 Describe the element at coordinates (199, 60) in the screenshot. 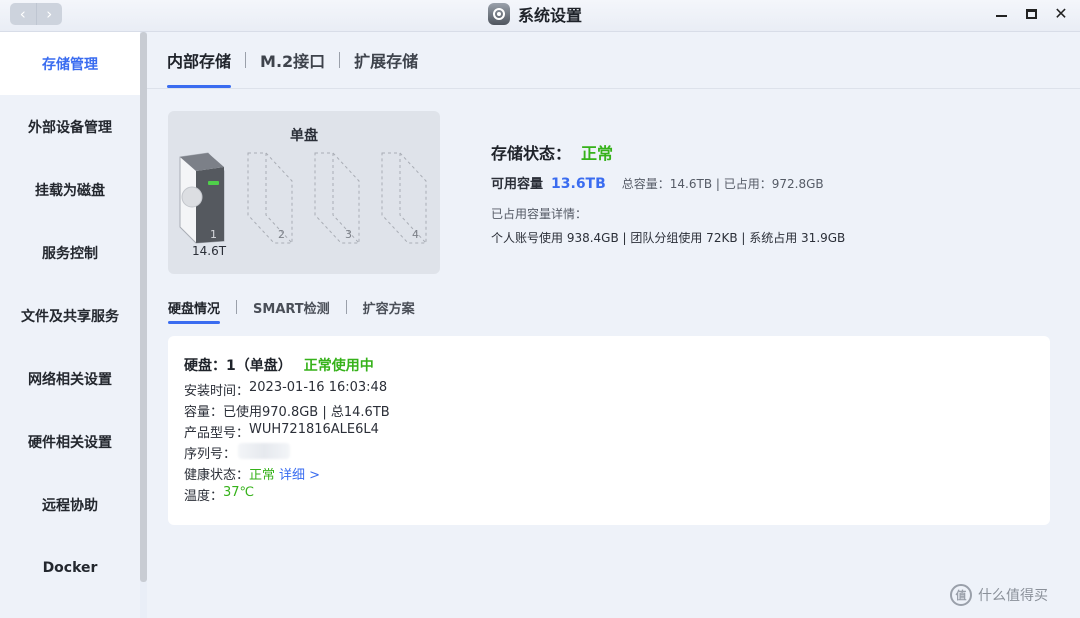

I see `tab-internal-storage: 内部存储` at that location.